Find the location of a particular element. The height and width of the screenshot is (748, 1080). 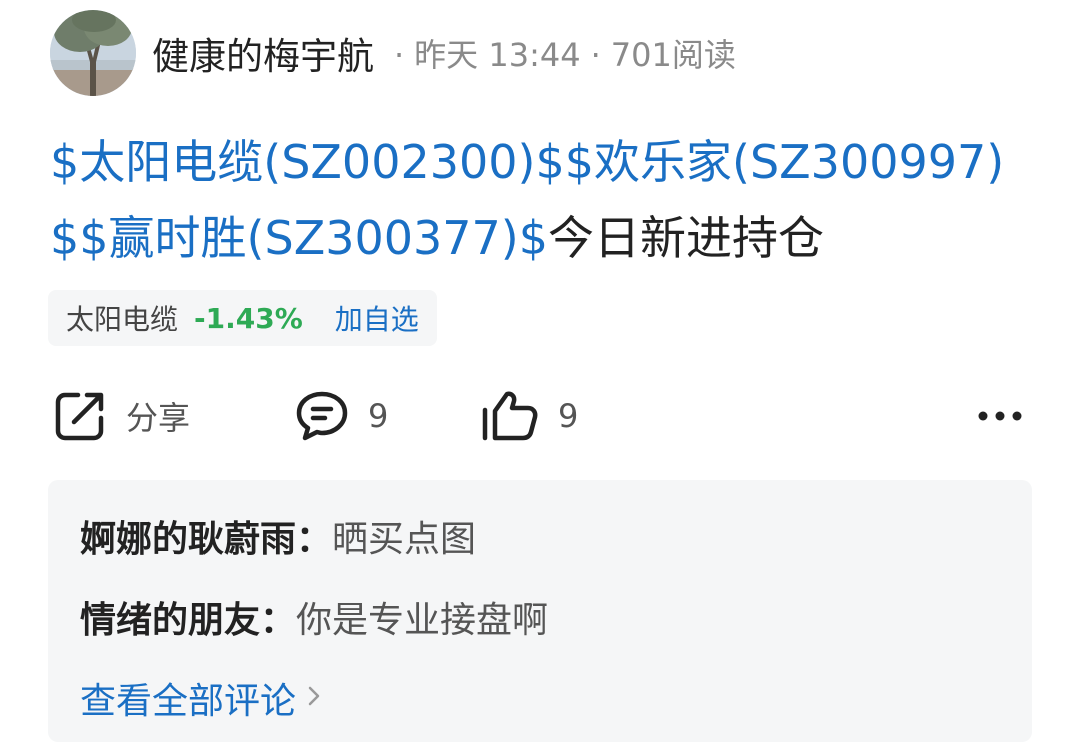

post-body-text: 今日新进持仓 is located at coordinates (686, 238).